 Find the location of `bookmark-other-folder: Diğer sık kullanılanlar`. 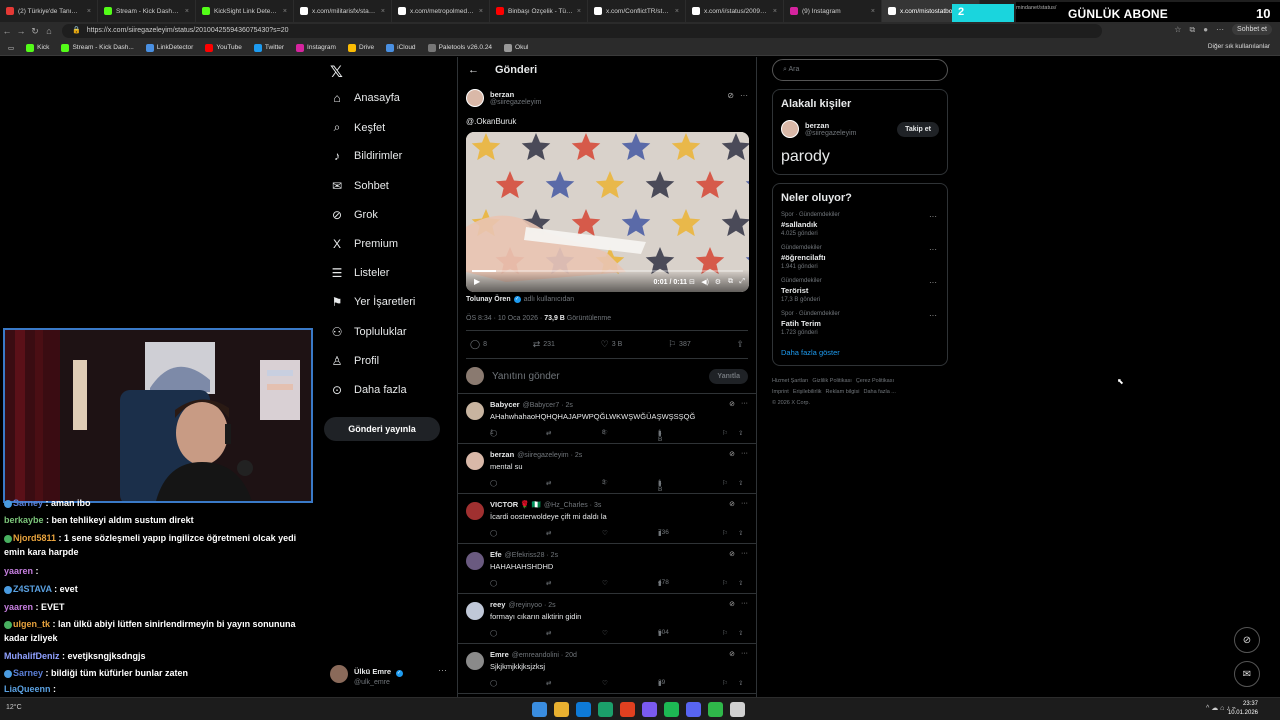

bookmark-other-folder: Diğer sık kullanılanlar is located at coordinates (1239, 46).